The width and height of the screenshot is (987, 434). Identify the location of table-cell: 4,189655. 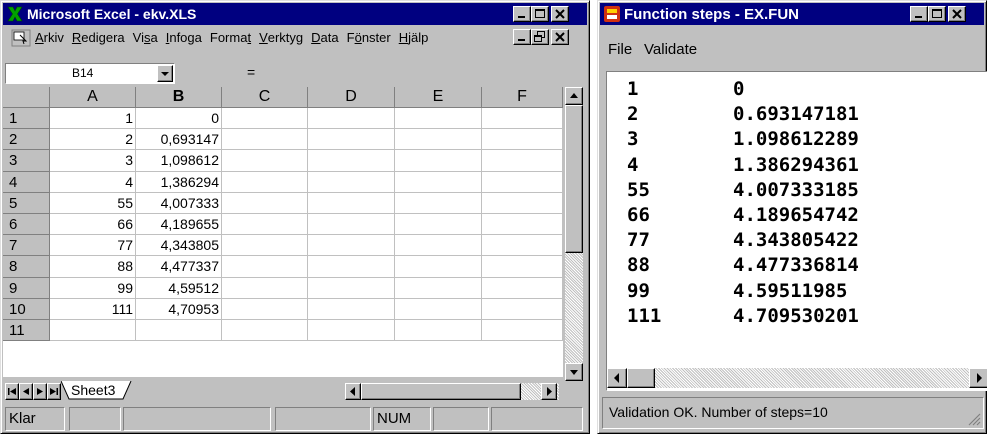
(179, 225).